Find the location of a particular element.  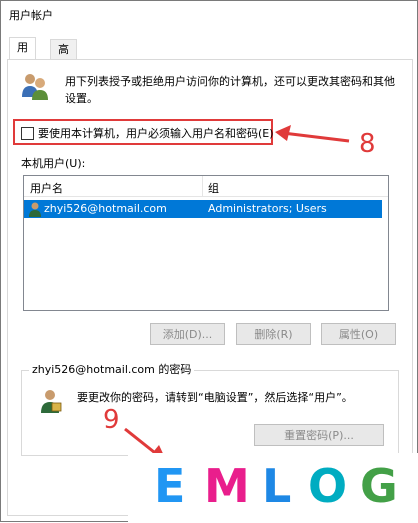

tab-users: 用户 is located at coordinates (22, 55).